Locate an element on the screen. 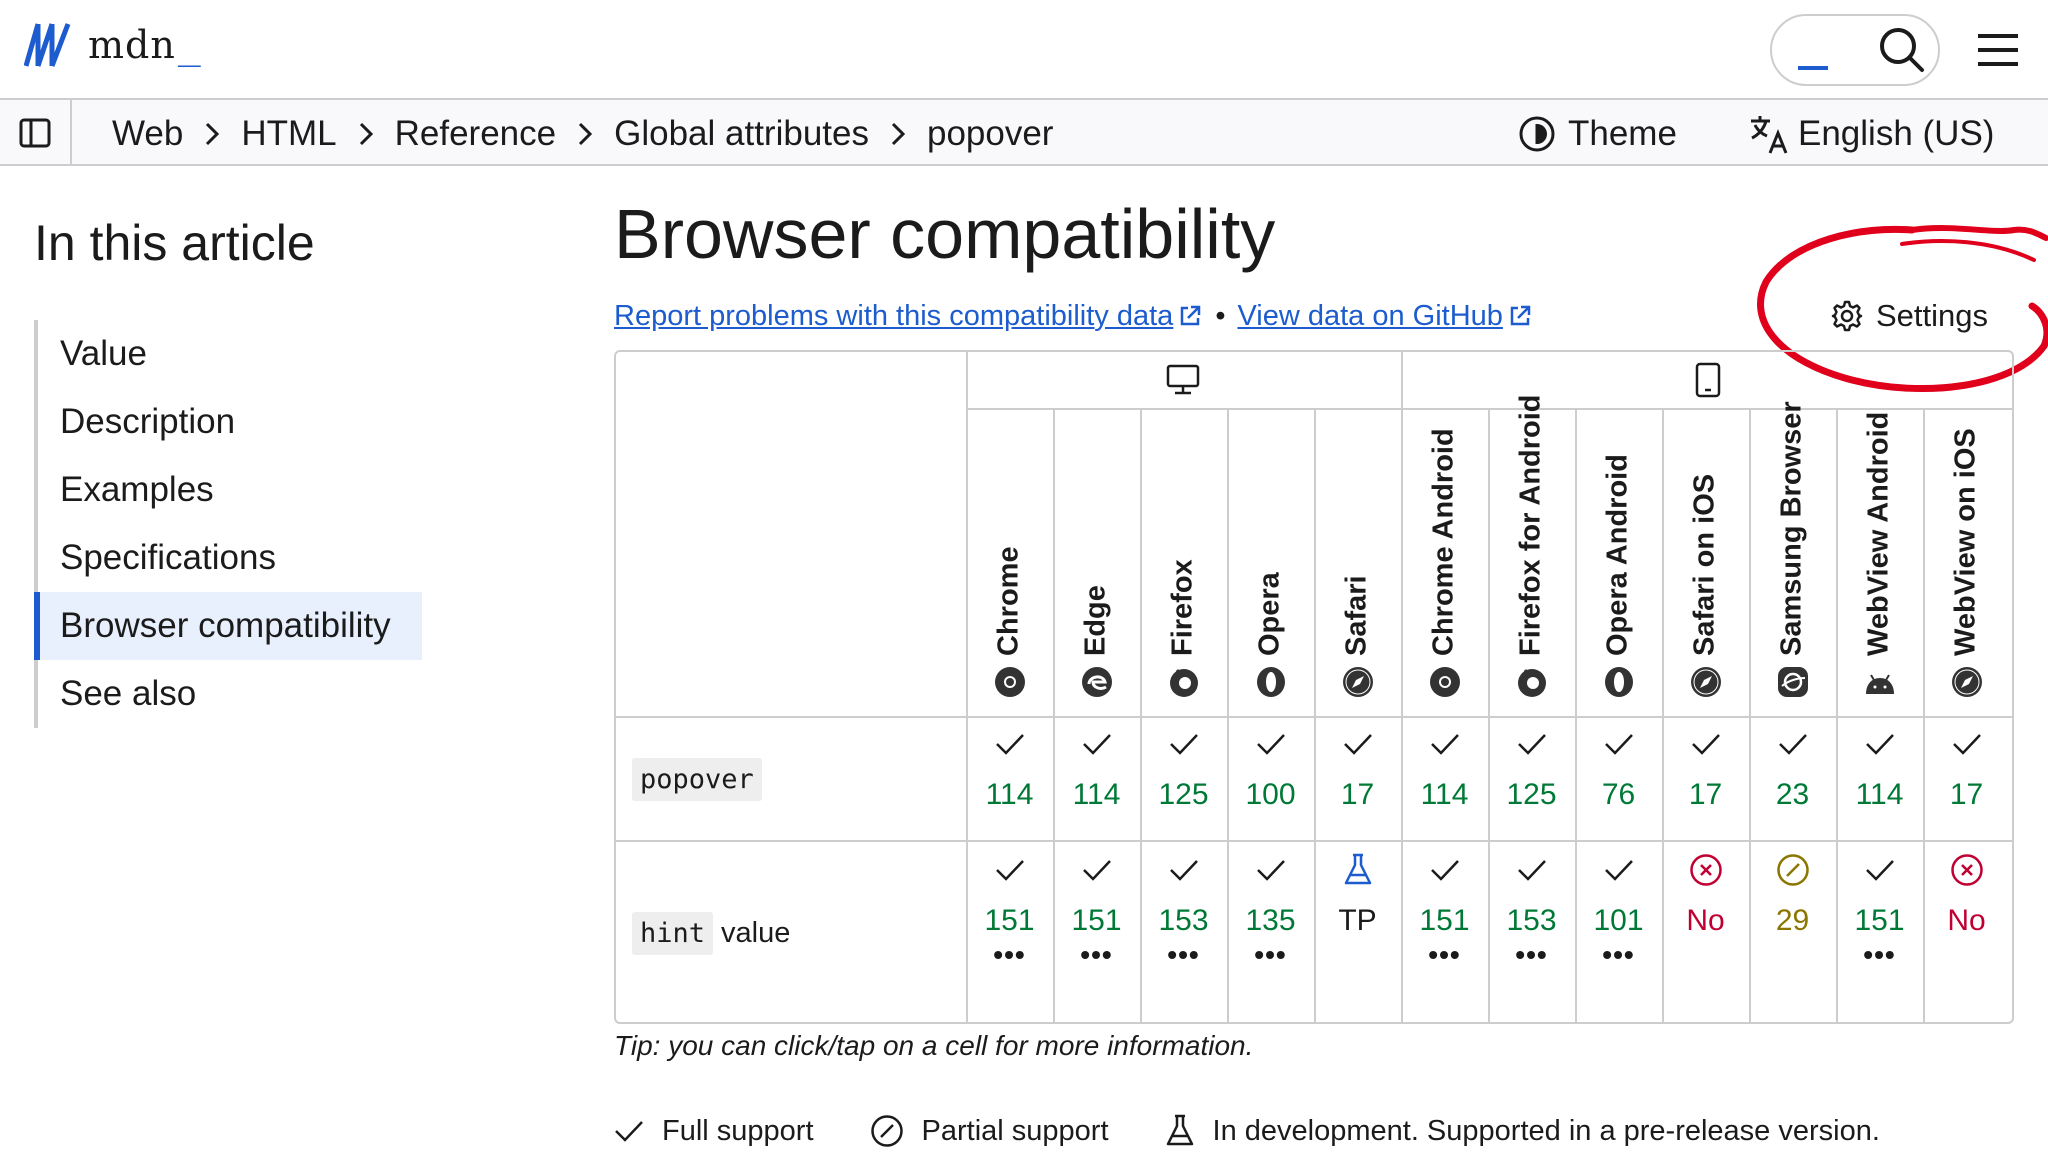 This screenshot has width=2048, height=1152. toc-item-examples: Examples is located at coordinates (231, 490).